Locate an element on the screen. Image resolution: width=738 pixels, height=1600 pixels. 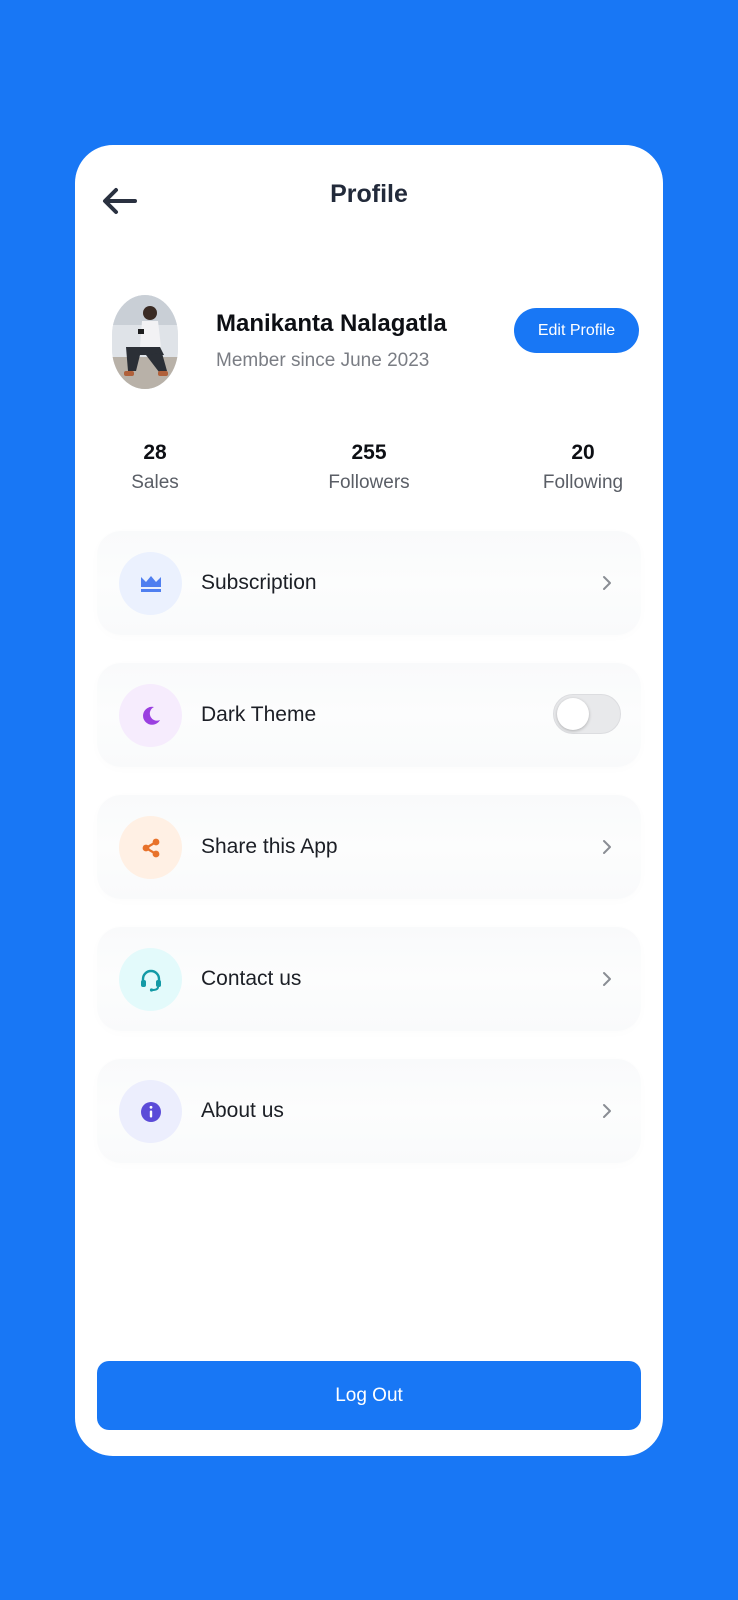
stat-followers: 255 Followers is located at coordinates (369, 467).